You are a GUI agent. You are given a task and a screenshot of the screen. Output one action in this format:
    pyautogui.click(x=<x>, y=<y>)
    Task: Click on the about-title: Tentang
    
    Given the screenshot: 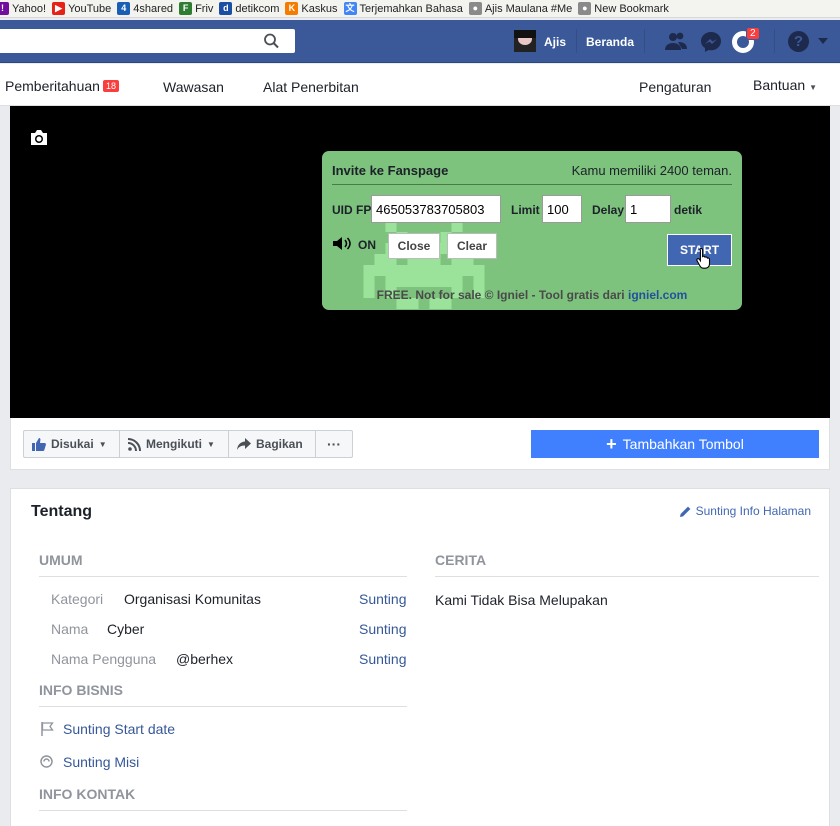 What is the action you would take?
    pyautogui.click(x=62, y=511)
    